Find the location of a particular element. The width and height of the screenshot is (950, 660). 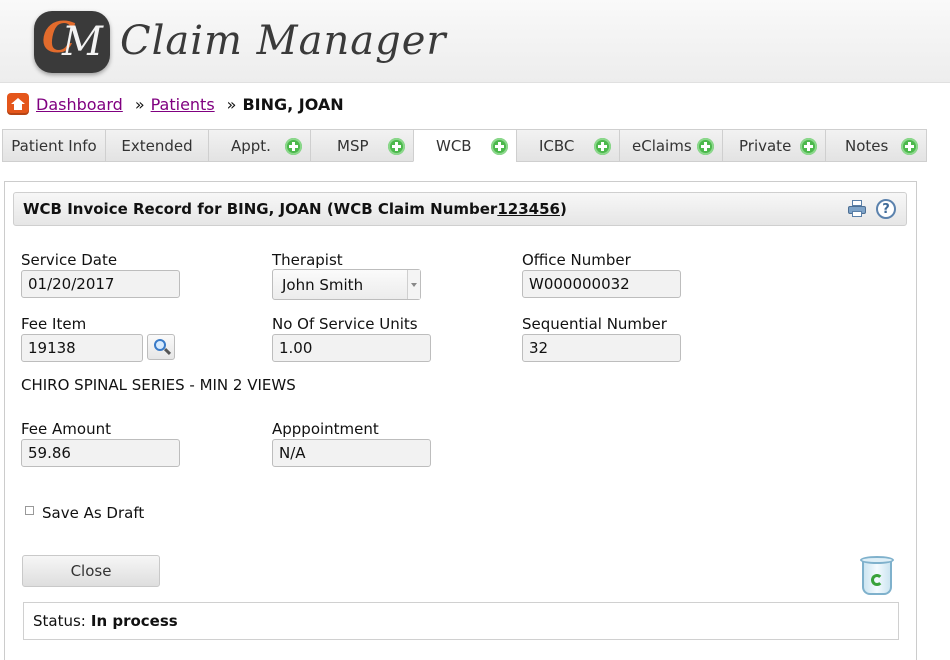

therapist-select: John Smith is located at coordinates (346, 284).